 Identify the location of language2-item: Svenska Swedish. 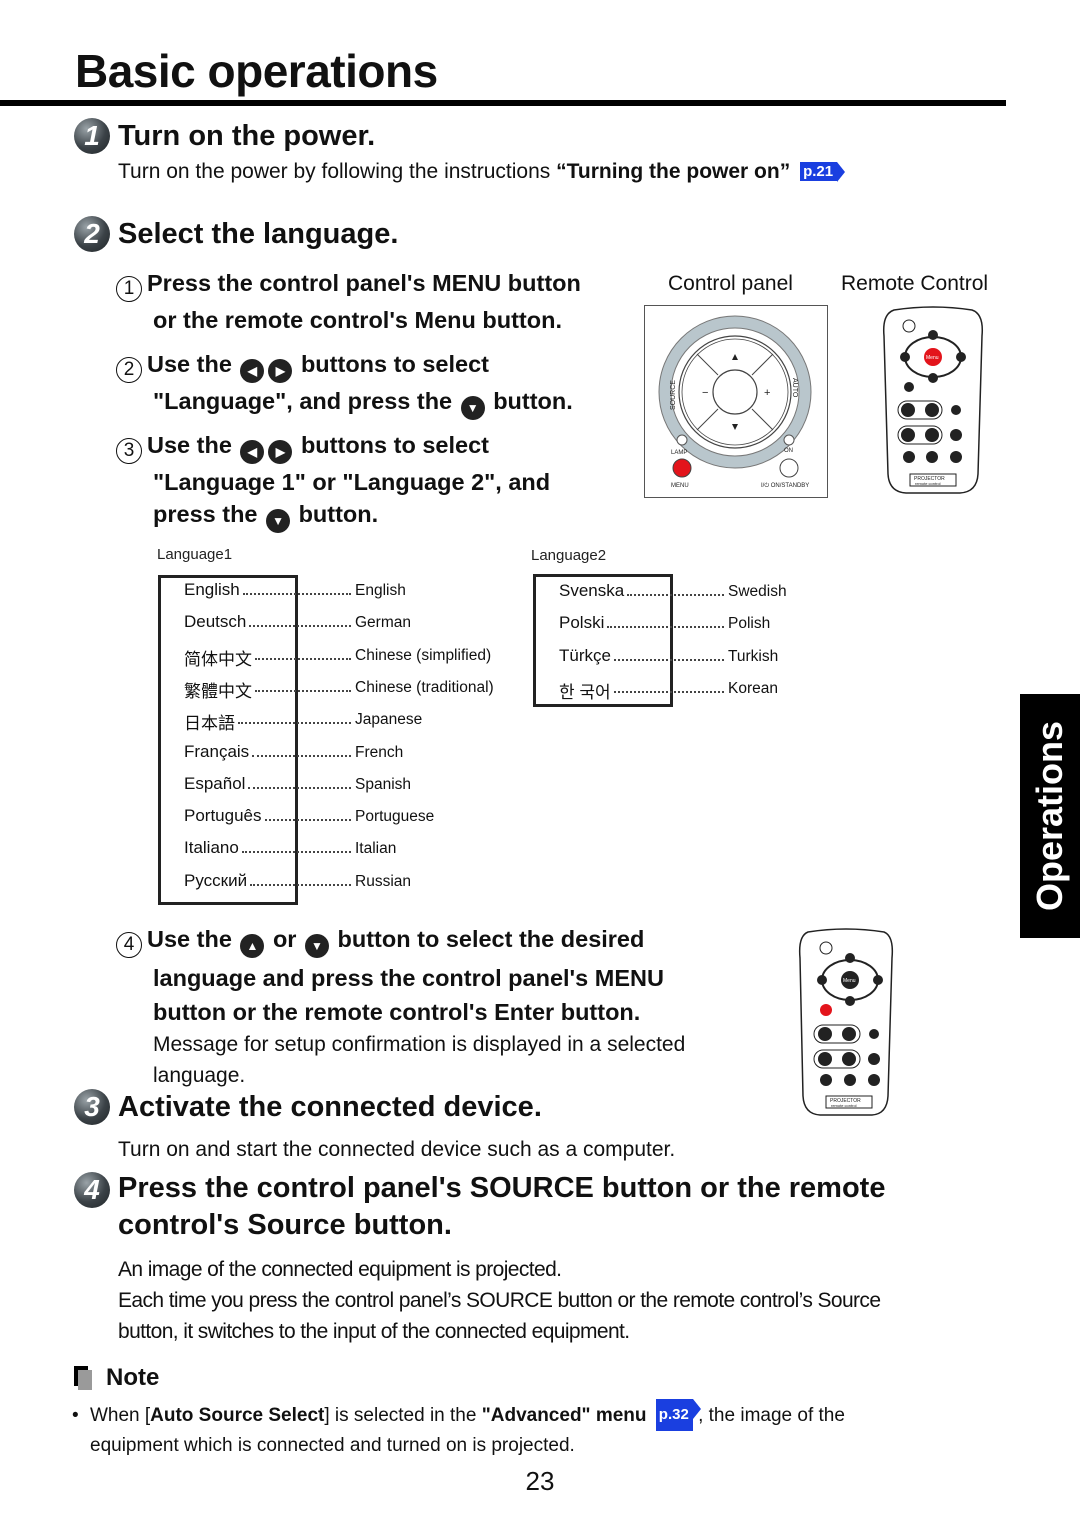
(685, 597).